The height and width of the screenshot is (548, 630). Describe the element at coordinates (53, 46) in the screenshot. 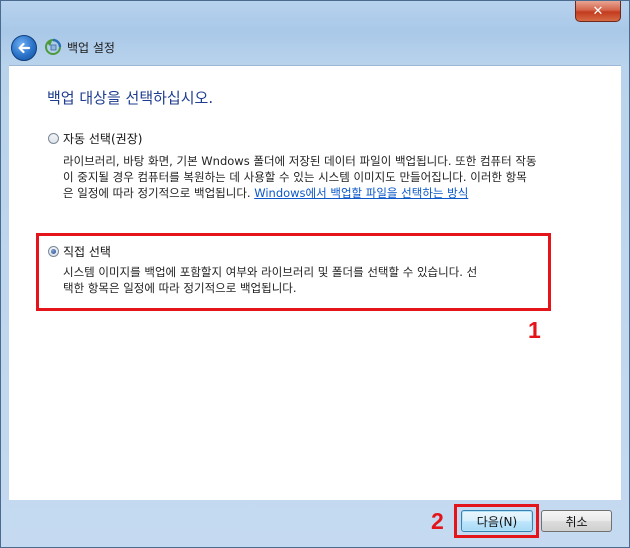

I see `backup-restore-icon` at that location.